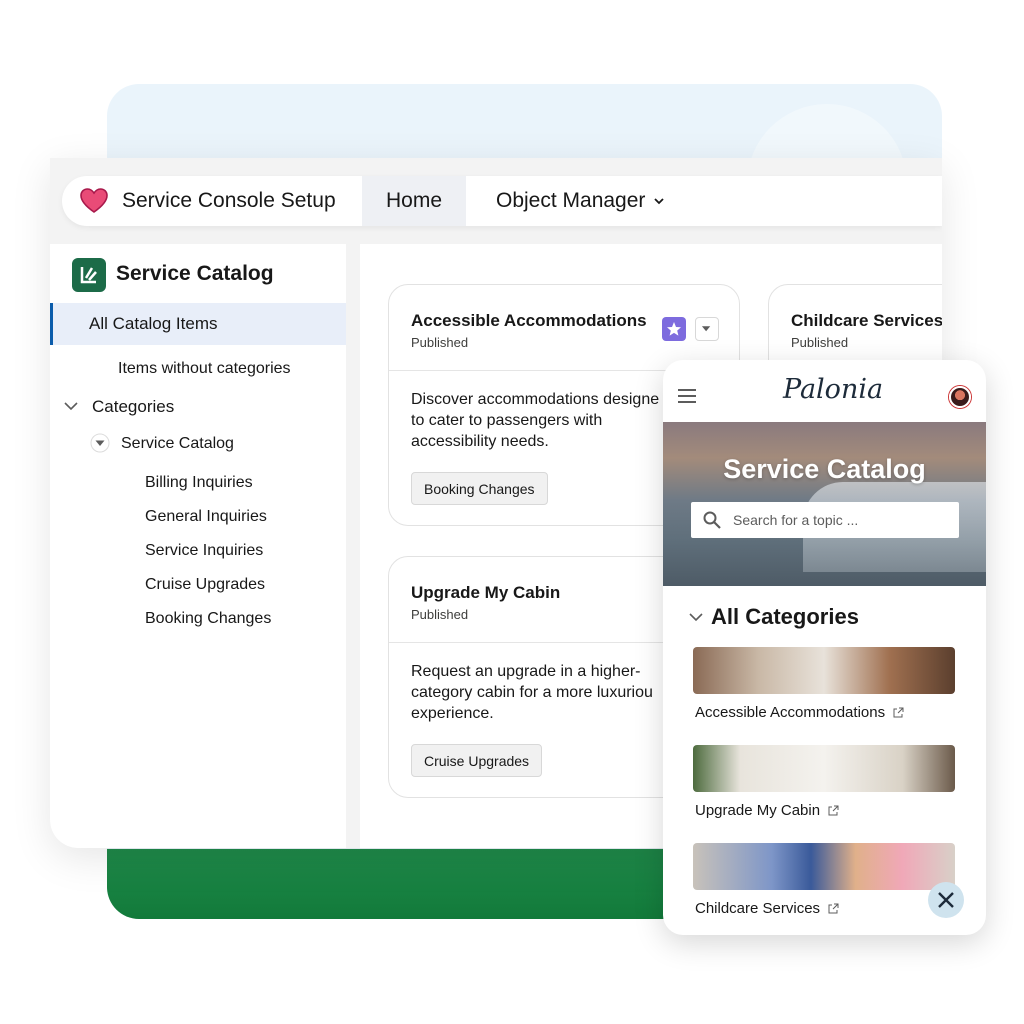 The image size is (1024, 1024). Describe the element at coordinates (100, 443) in the screenshot. I see `tree-toggle-icon` at that location.